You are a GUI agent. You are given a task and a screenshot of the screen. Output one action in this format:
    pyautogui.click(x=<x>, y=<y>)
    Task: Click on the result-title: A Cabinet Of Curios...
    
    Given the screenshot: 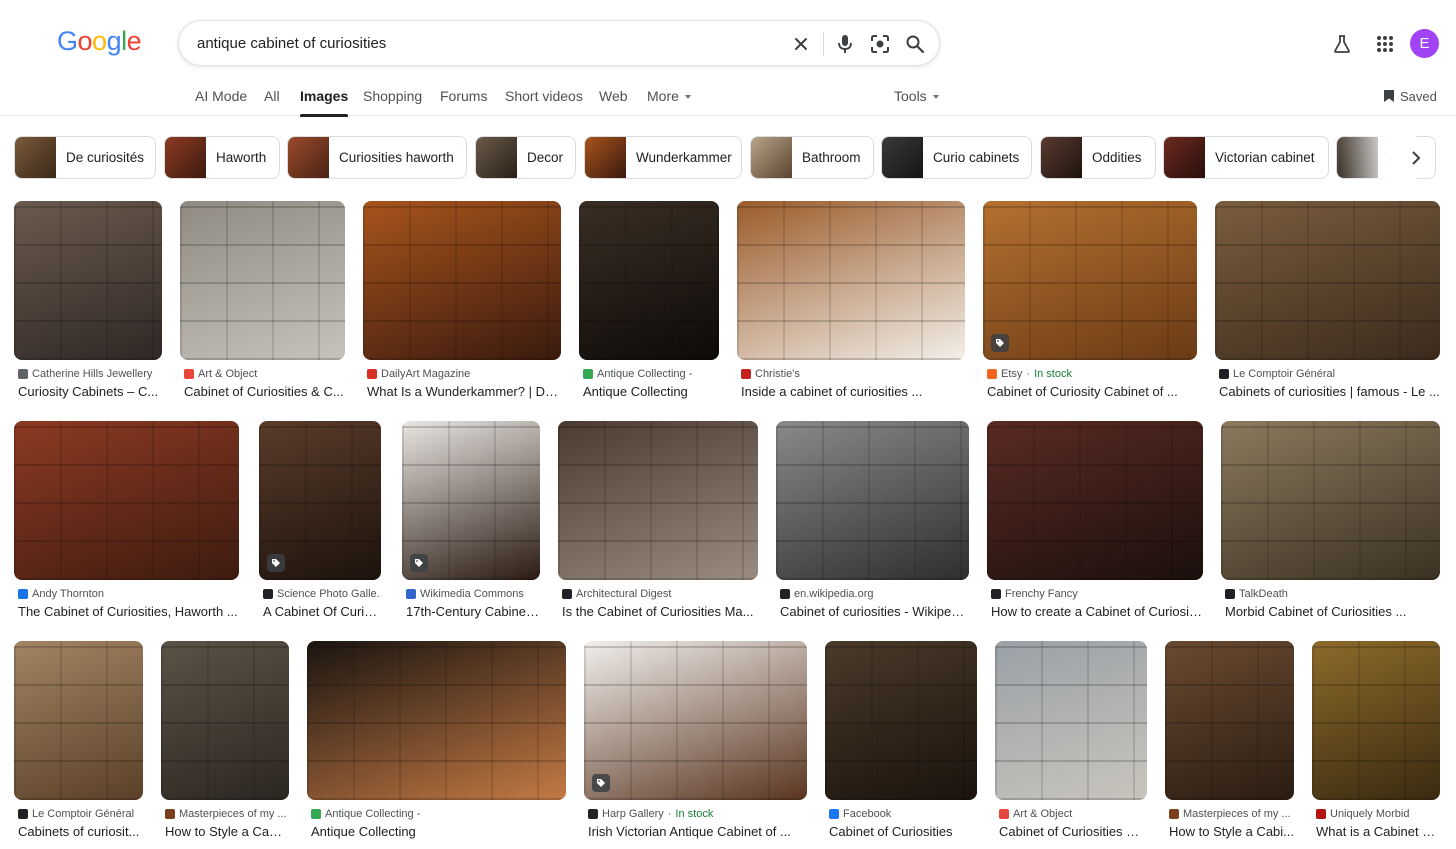 What is the action you would take?
    pyautogui.click(x=322, y=611)
    